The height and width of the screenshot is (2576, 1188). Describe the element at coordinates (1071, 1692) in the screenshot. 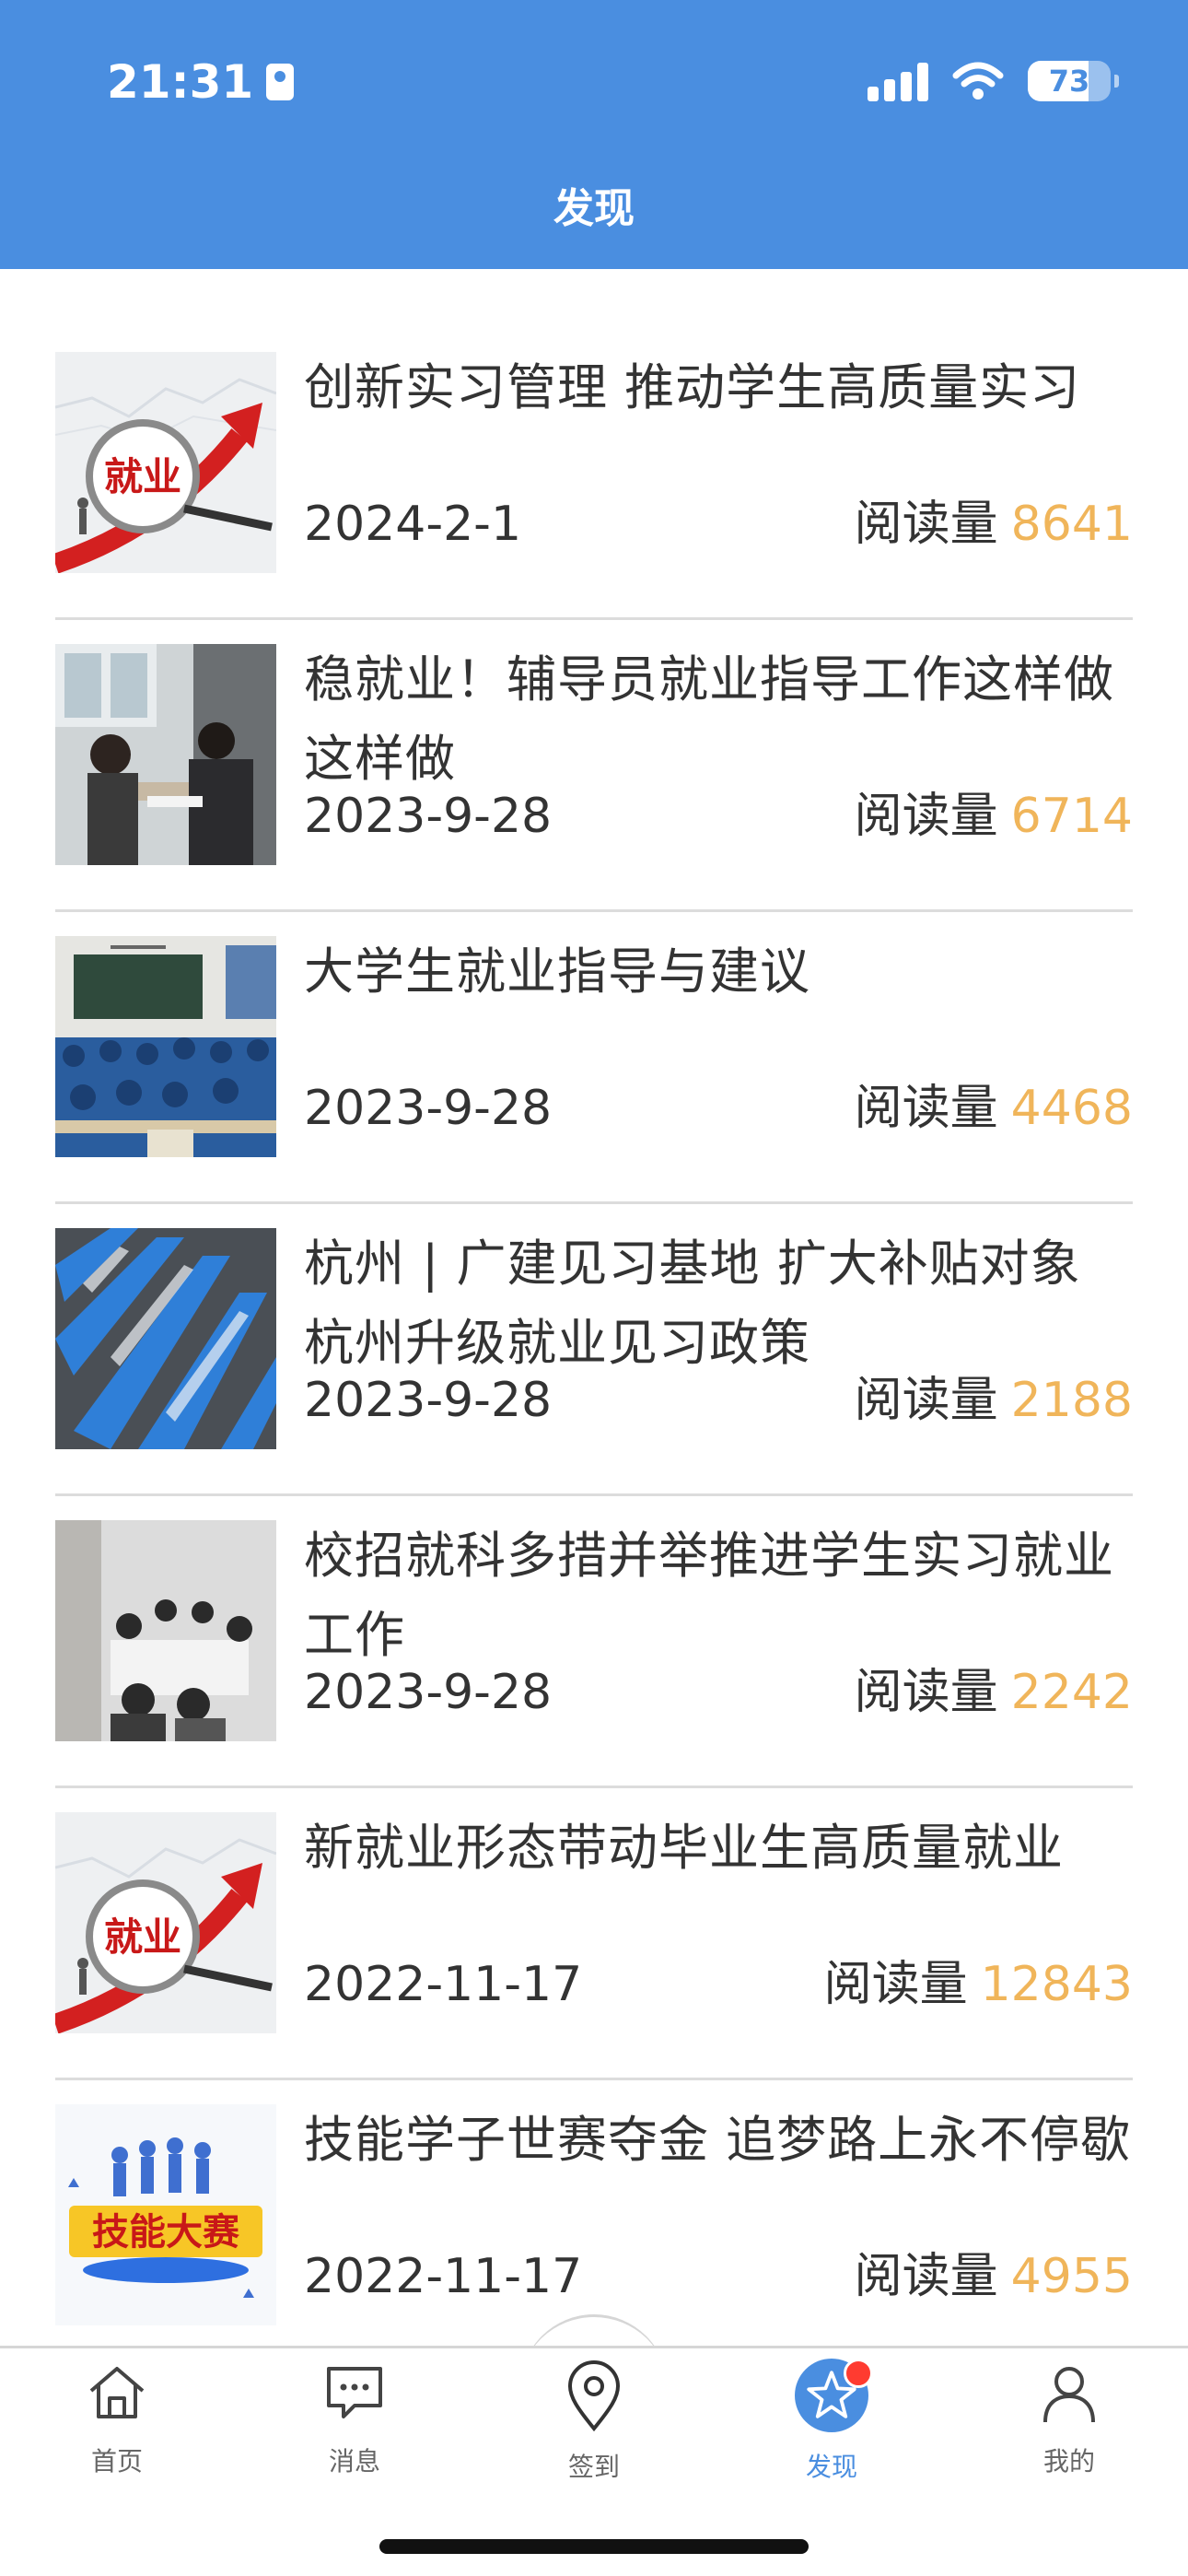

I see `read-count-value: 2242` at that location.